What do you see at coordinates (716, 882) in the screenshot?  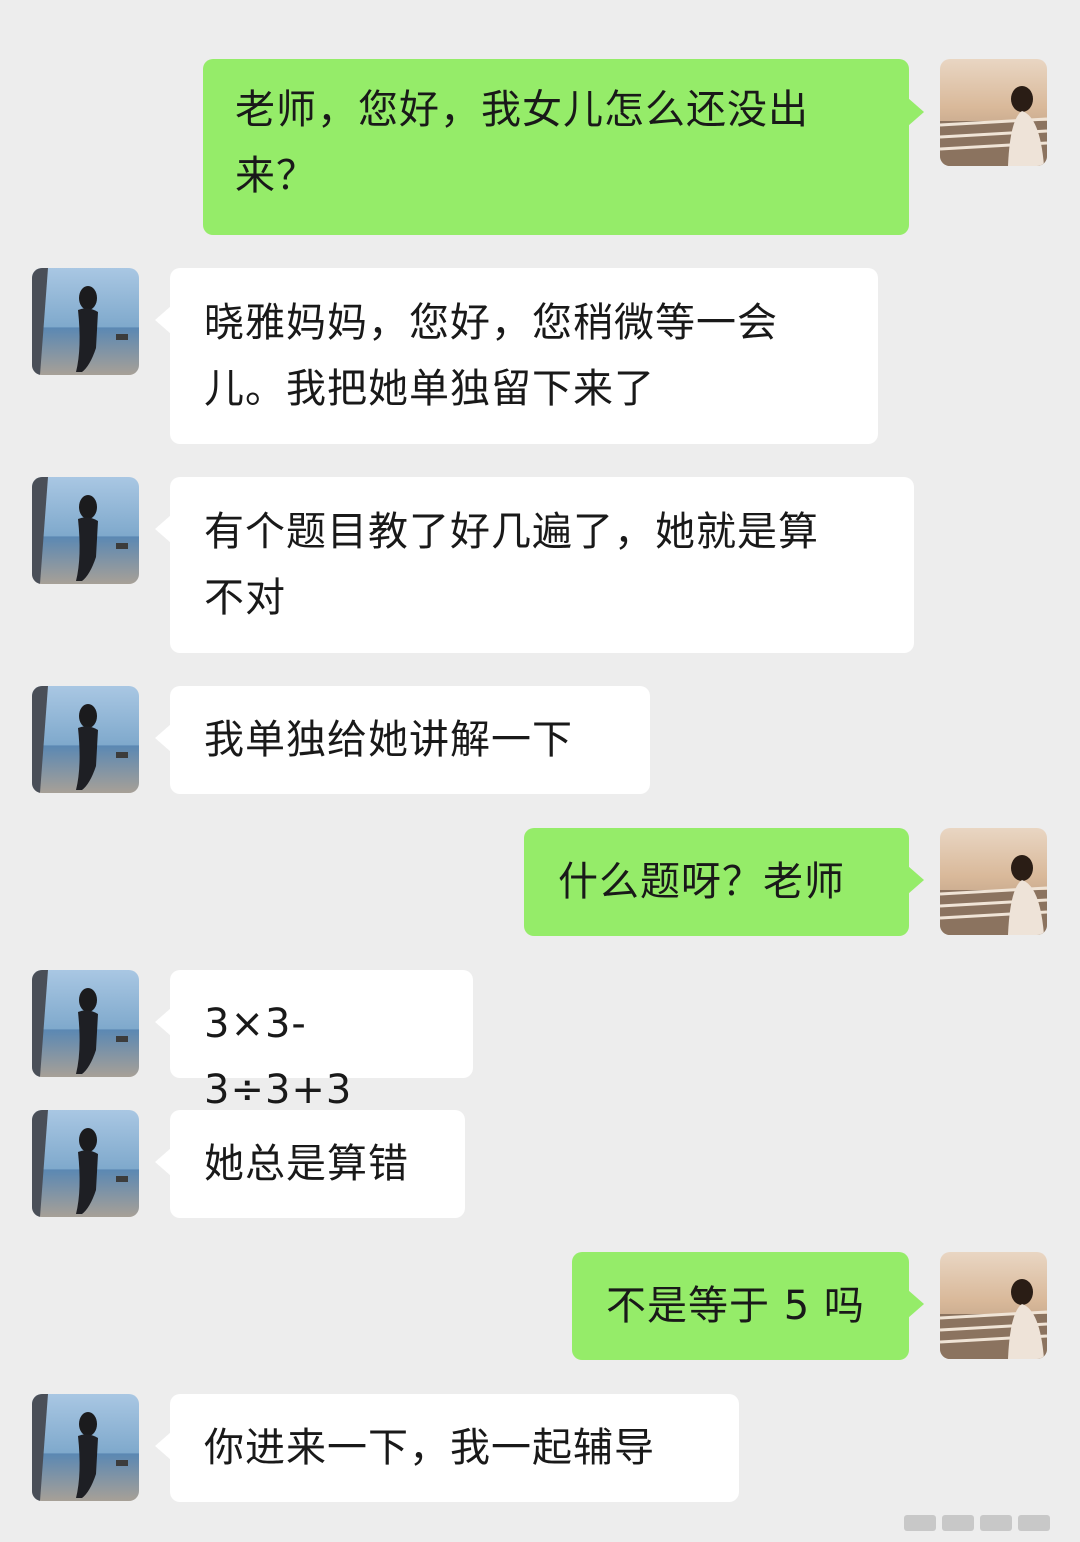 I see `message-bubble-sent: 什么题呀？老师` at bounding box center [716, 882].